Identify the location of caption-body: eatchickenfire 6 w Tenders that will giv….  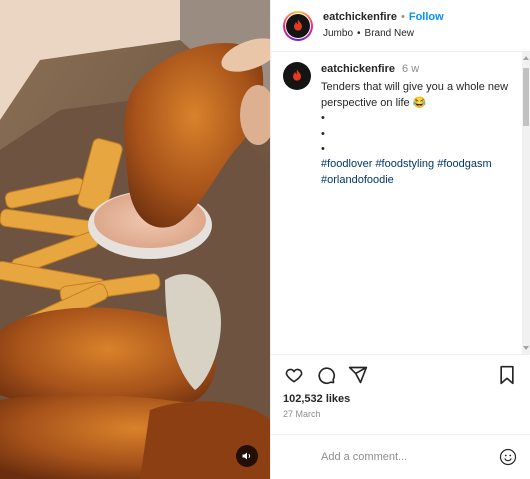
(419, 125).